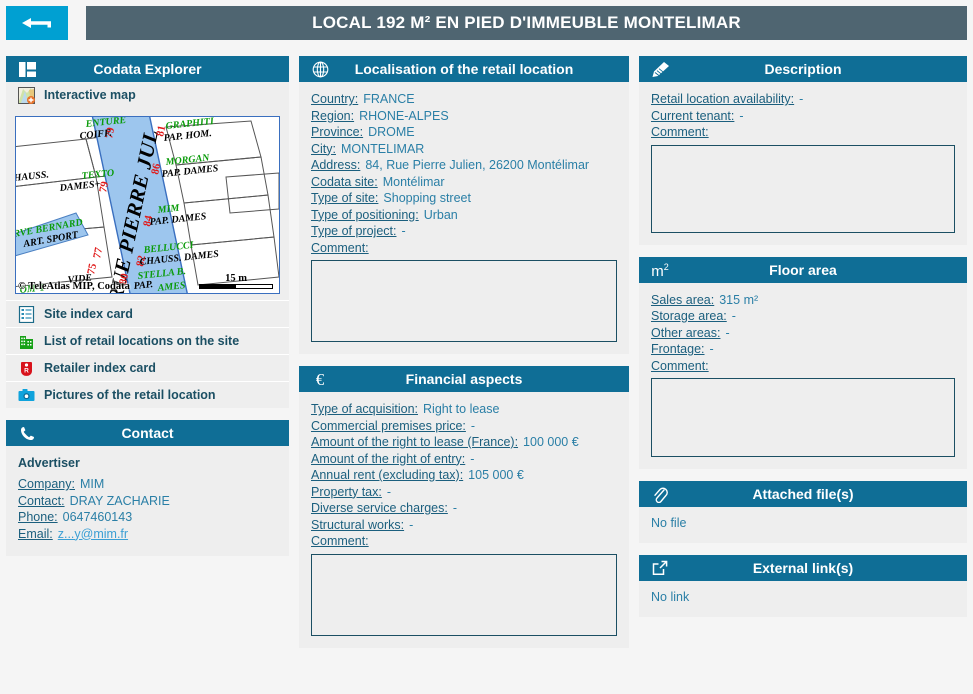  I want to click on sidebar-item-label: Retailer index card, so click(100, 368).